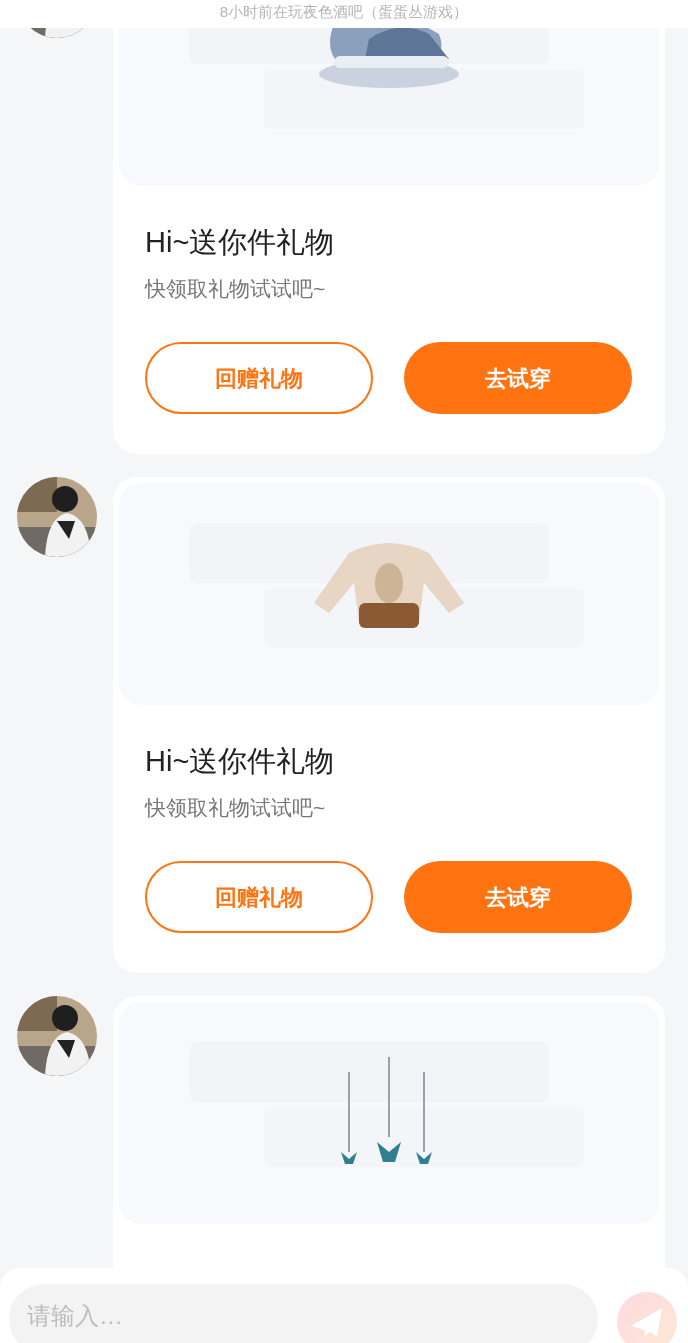 This screenshot has height=1343, width=688. Describe the element at coordinates (344, 12) in the screenshot. I see `status-text: 8小时前在玩夜色酒吧（蛋蛋丛游戏）` at that location.